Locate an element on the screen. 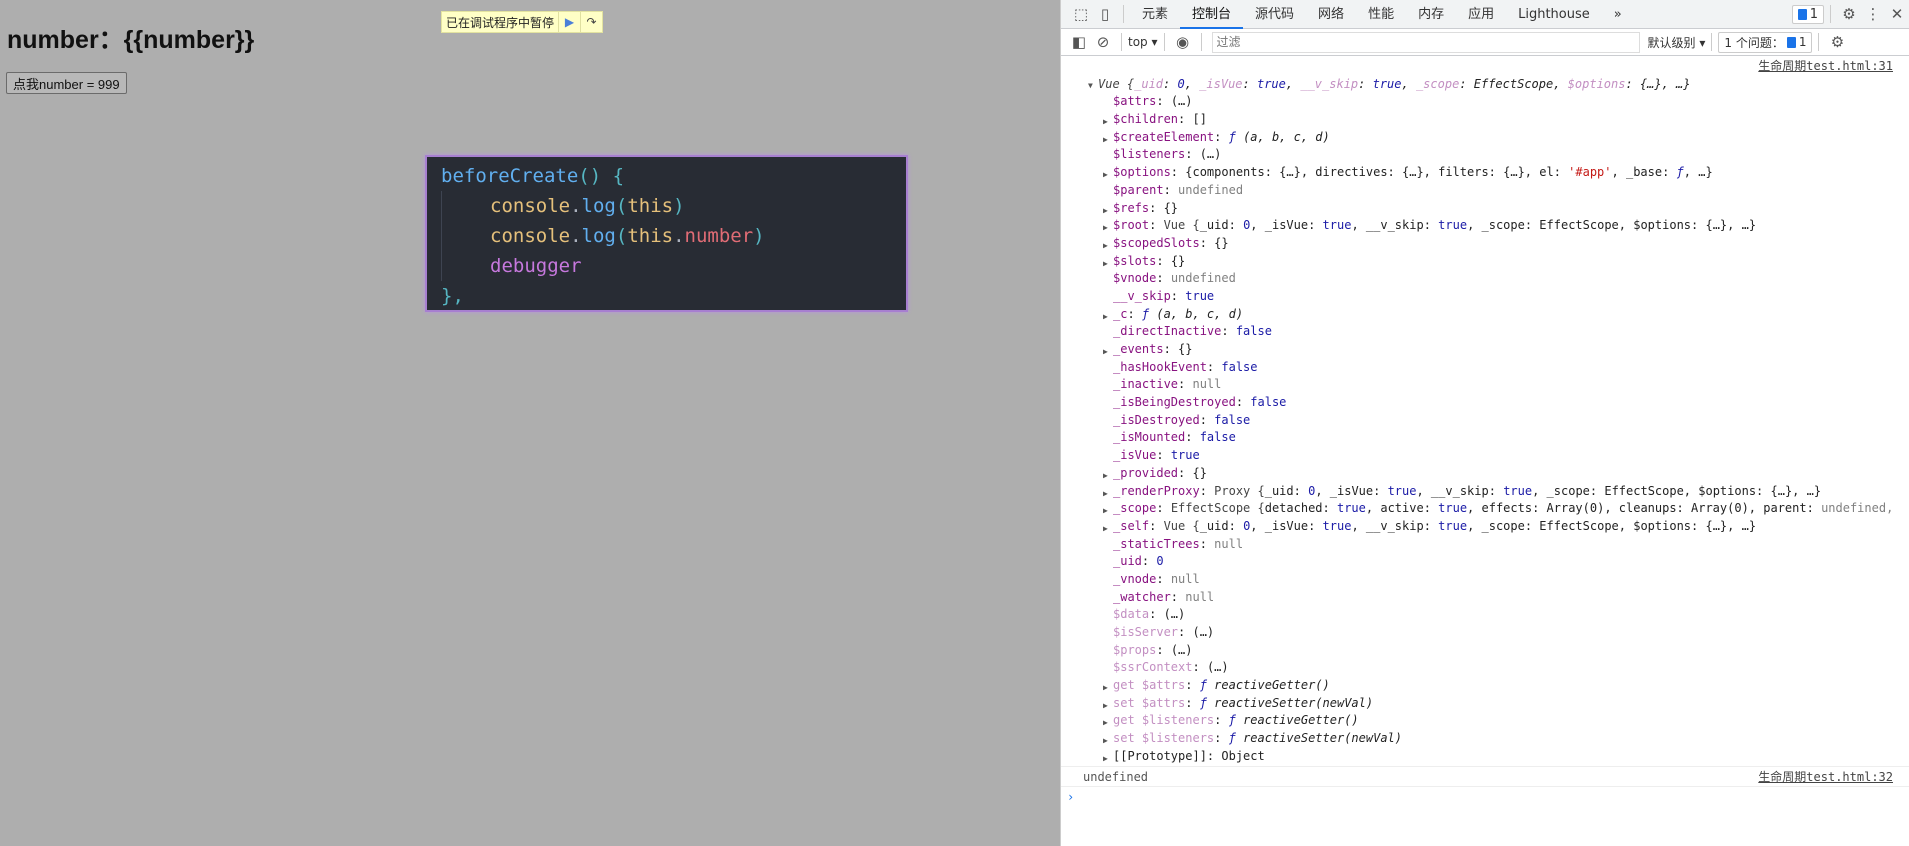 Image resolution: width=1909 pixels, height=846 pixels. property-value: EffectScope { is located at coordinates (1217, 508).